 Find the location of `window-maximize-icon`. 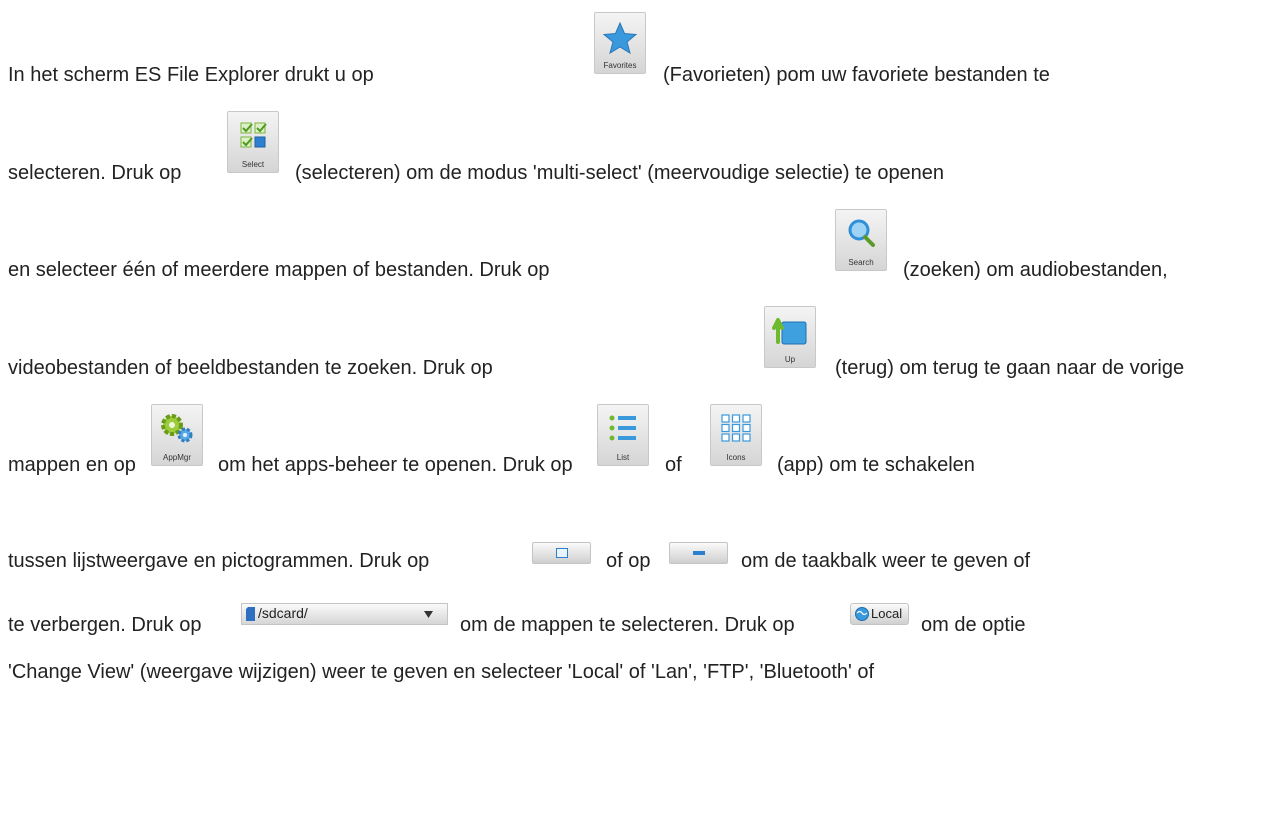

window-maximize-icon is located at coordinates (562, 553).